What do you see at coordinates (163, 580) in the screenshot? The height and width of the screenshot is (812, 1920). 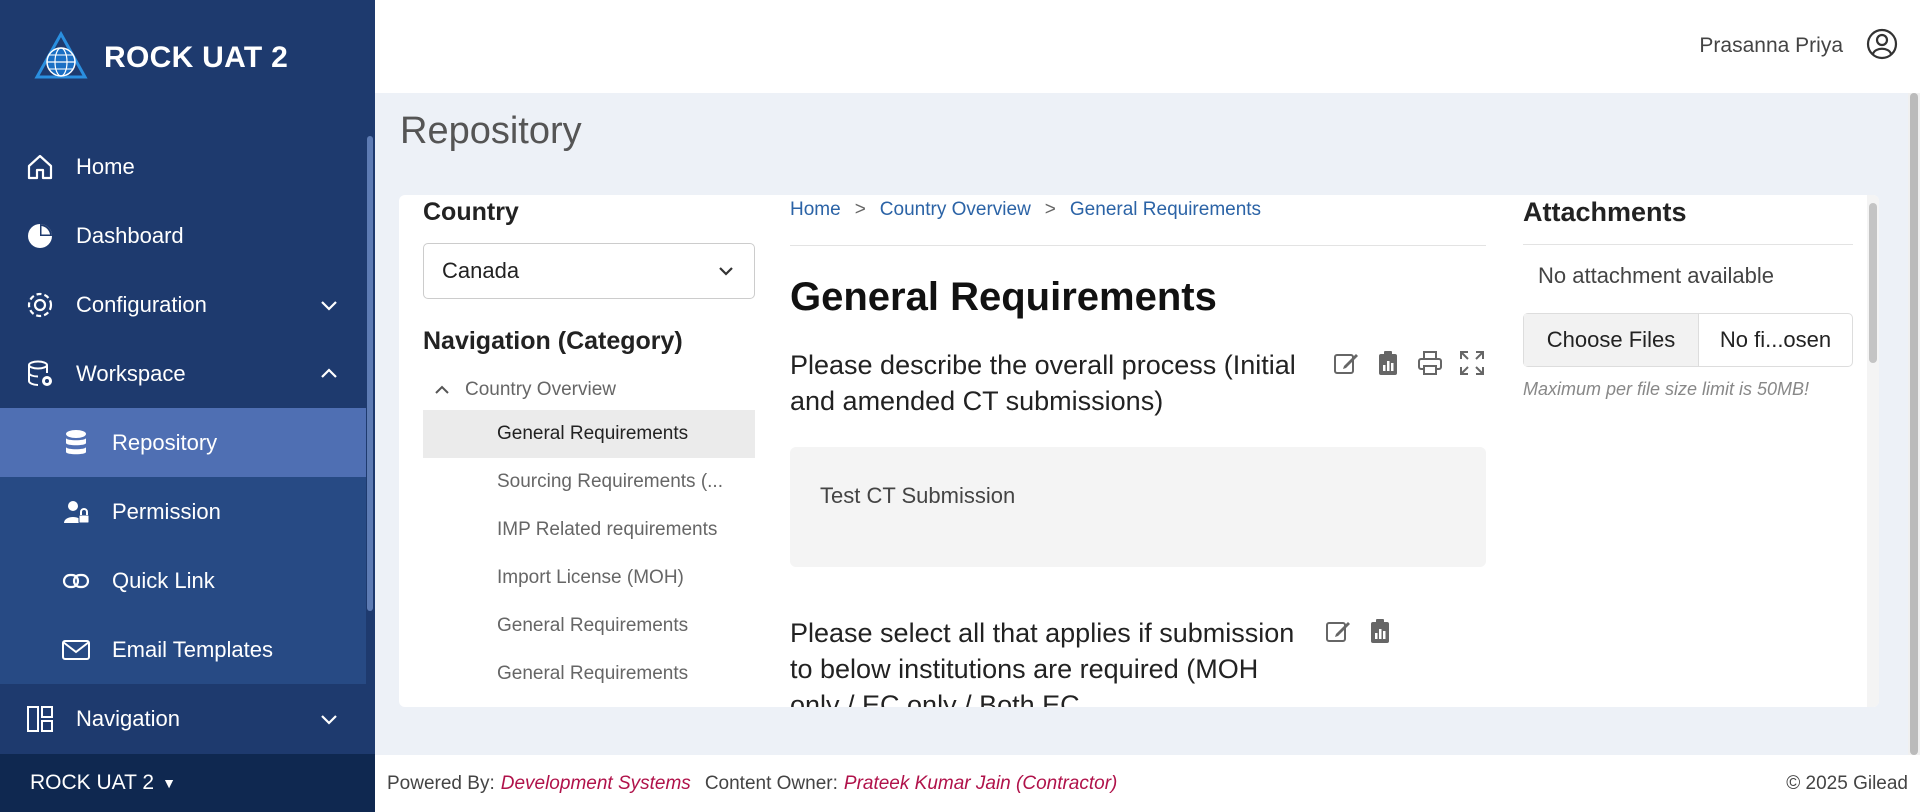 I see `sidebar-item-label: Quick Link` at bounding box center [163, 580].